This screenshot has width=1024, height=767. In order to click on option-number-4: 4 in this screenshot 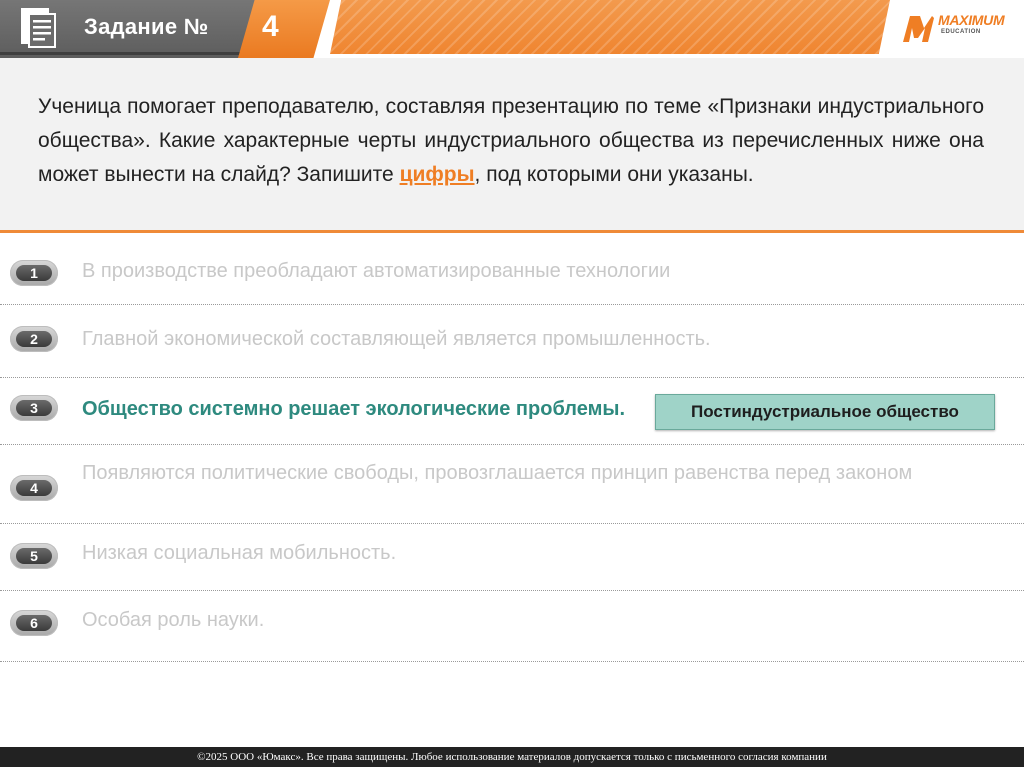, I will do `click(34, 488)`.